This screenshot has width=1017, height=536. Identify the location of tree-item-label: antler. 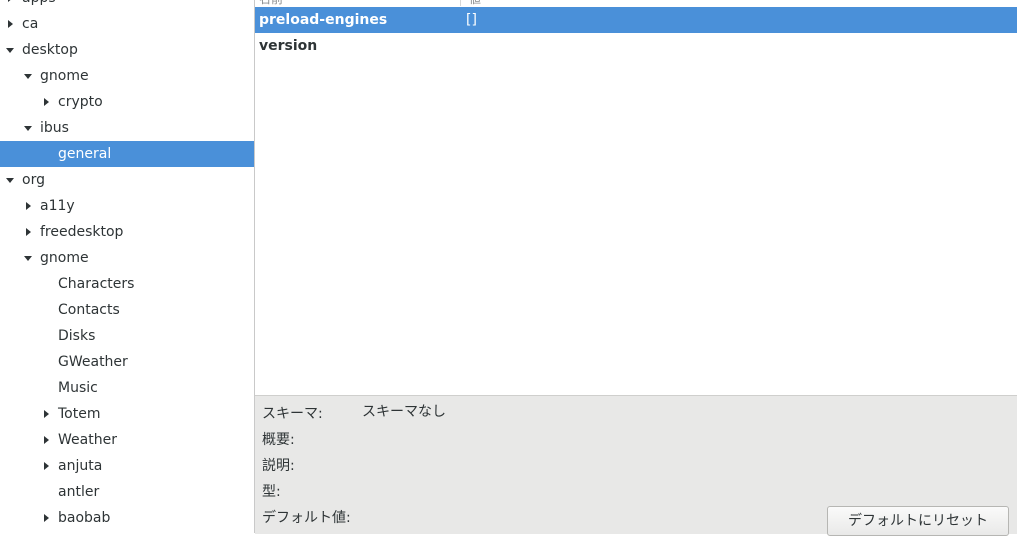
(79, 492).